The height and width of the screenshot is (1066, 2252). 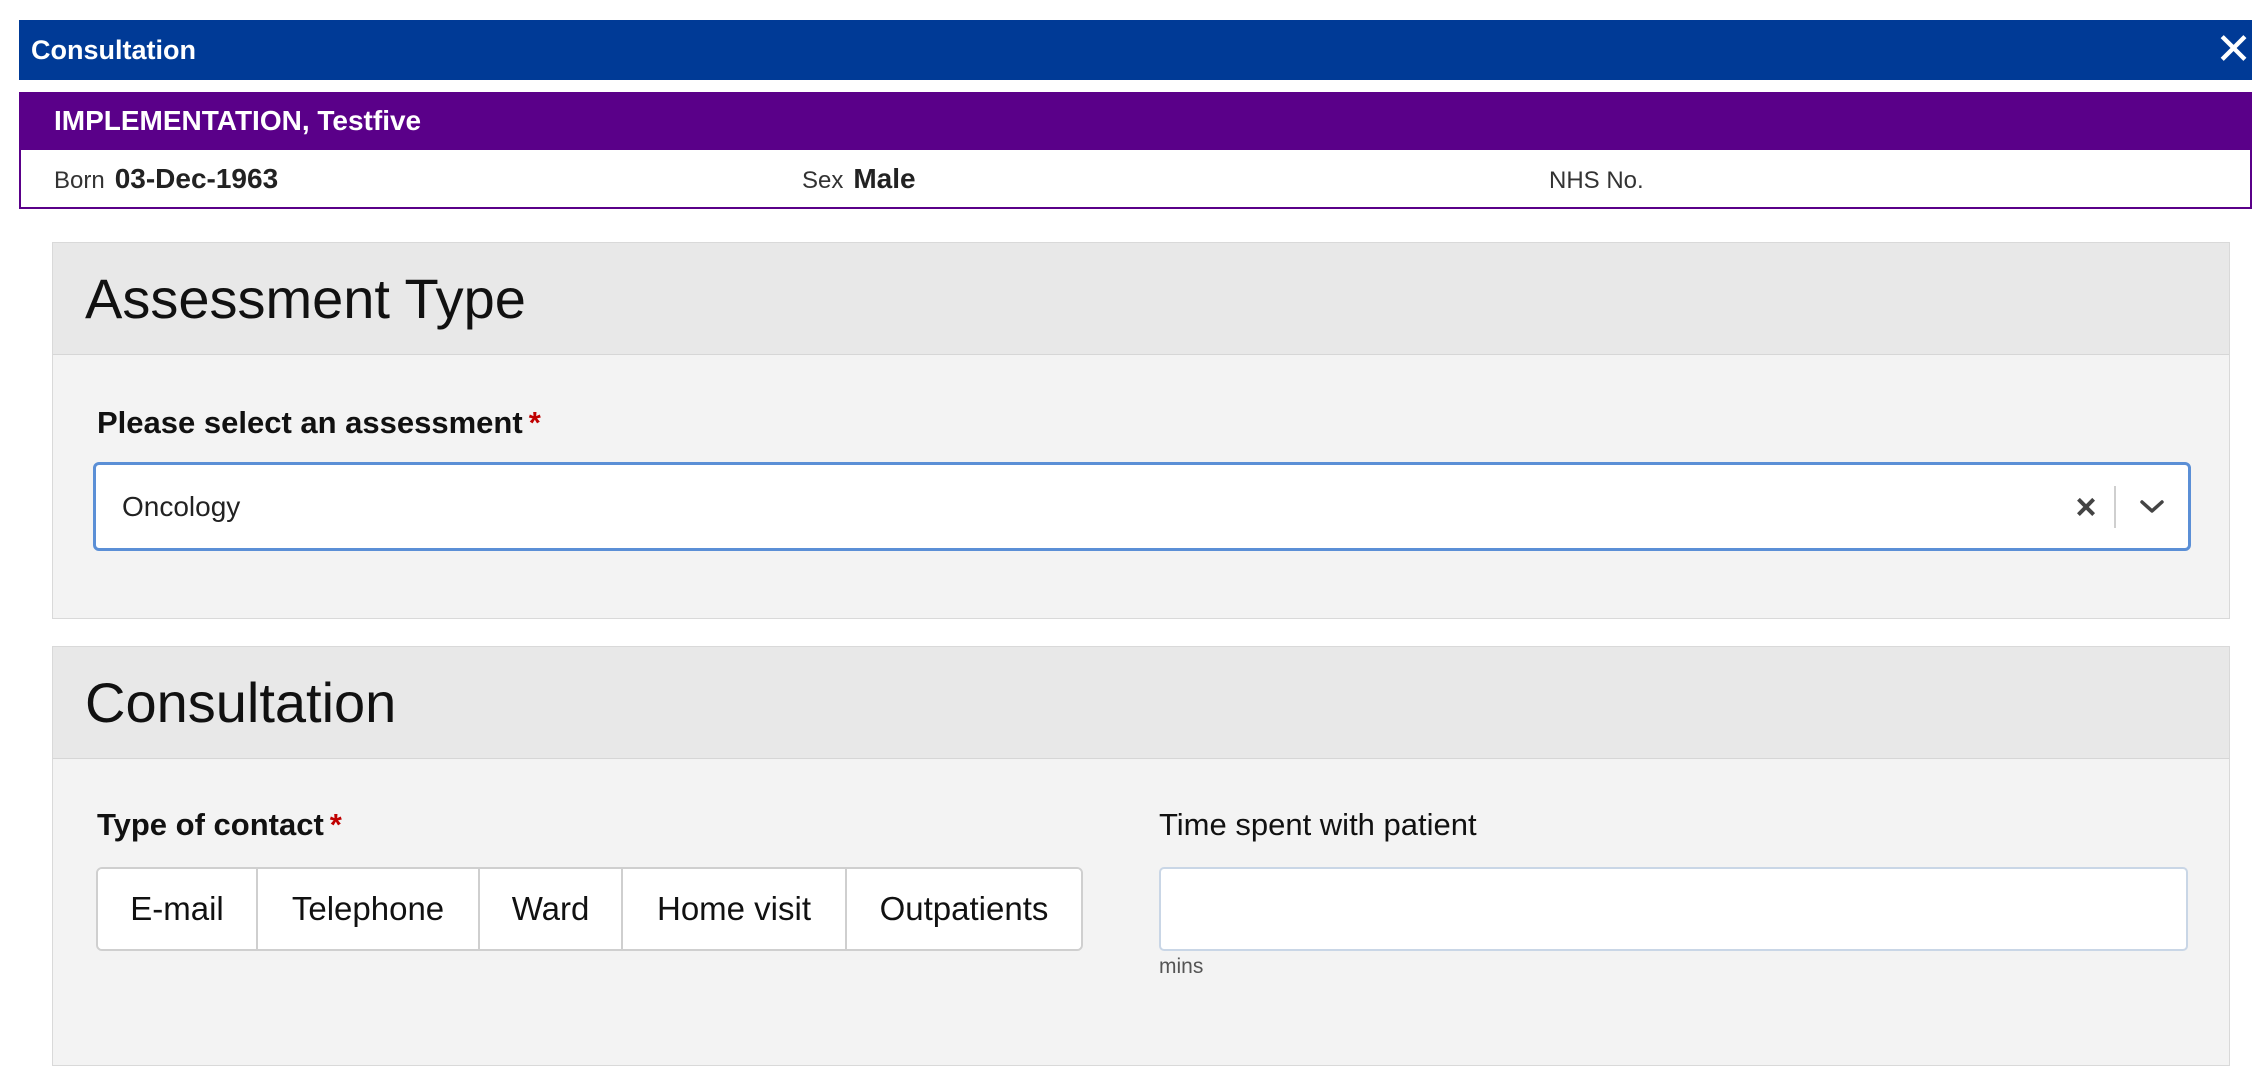 What do you see at coordinates (1673, 909) in the screenshot?
I see `time-spent-input` at bounding box center [1673, 909].